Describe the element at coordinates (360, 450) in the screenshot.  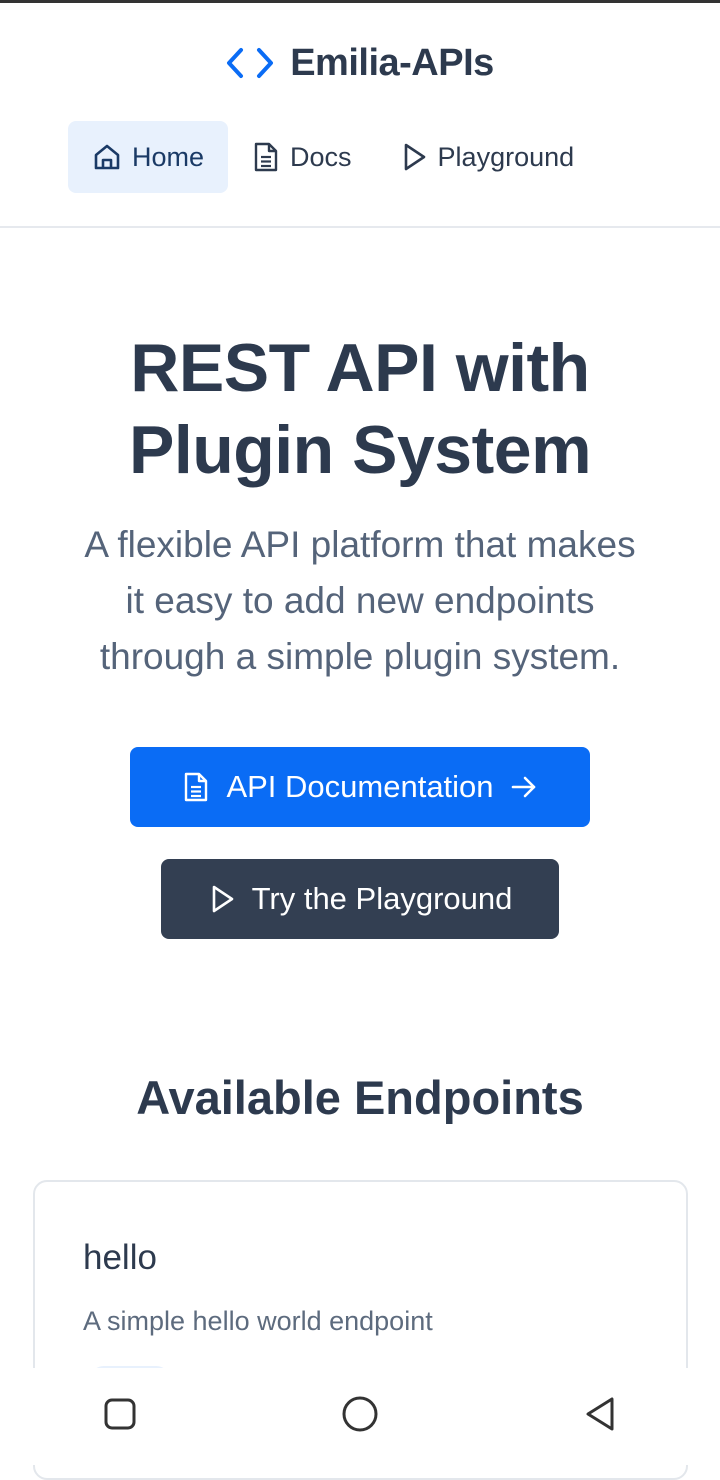
I see `hero-title-line-2: Plugin System` at that location.